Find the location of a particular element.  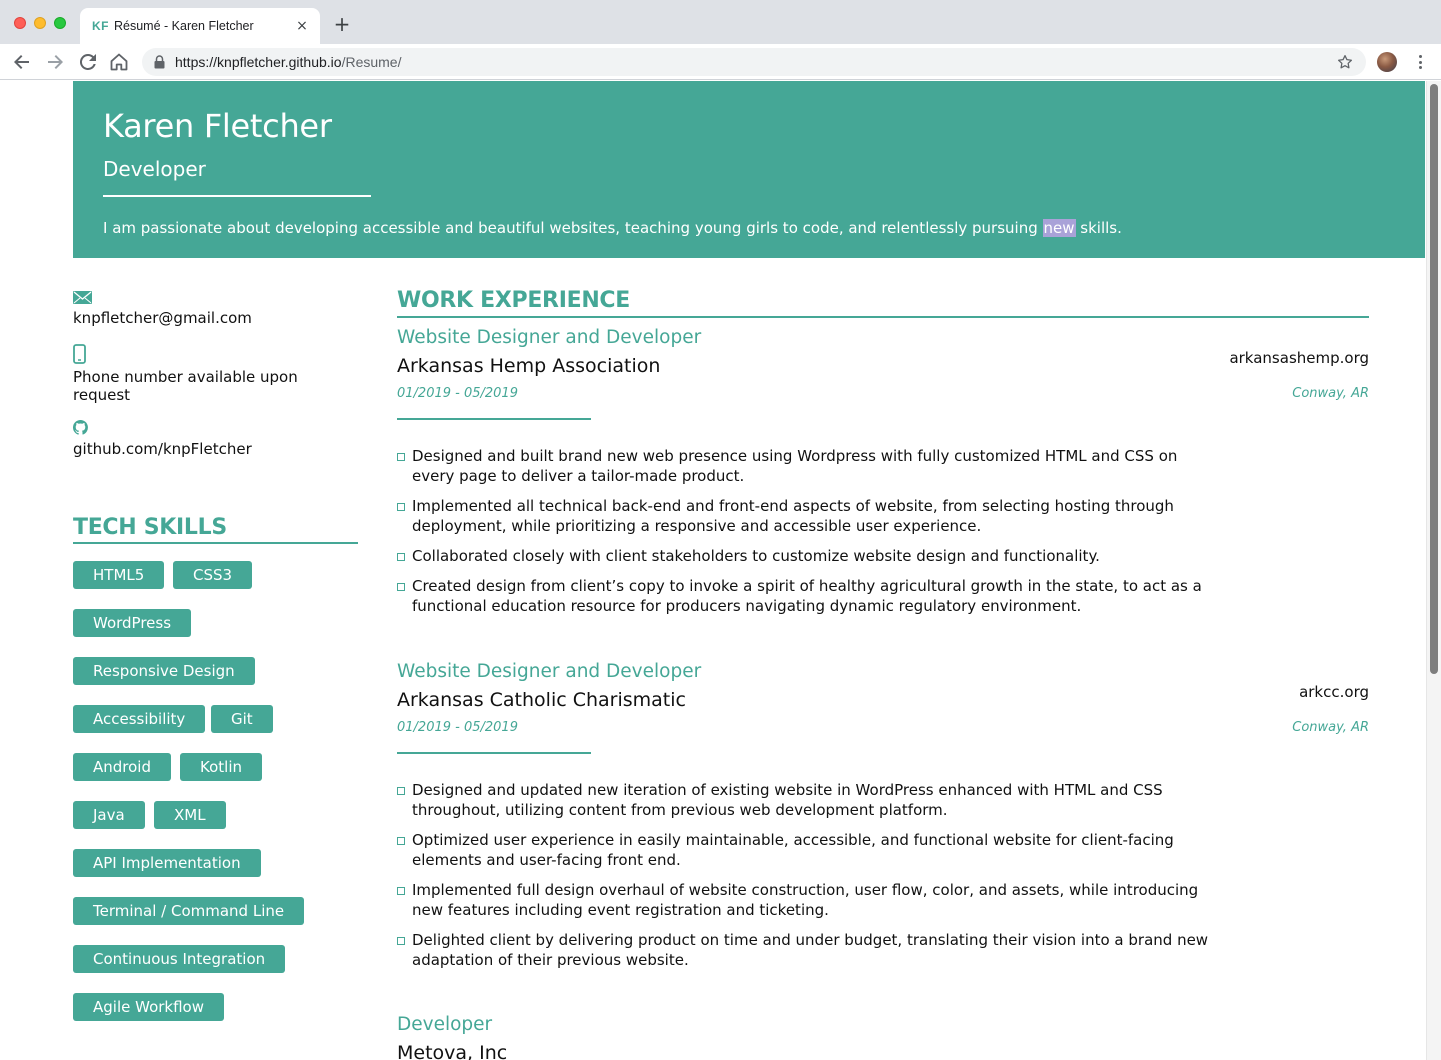

home-button is located at coordinates (119, 62).